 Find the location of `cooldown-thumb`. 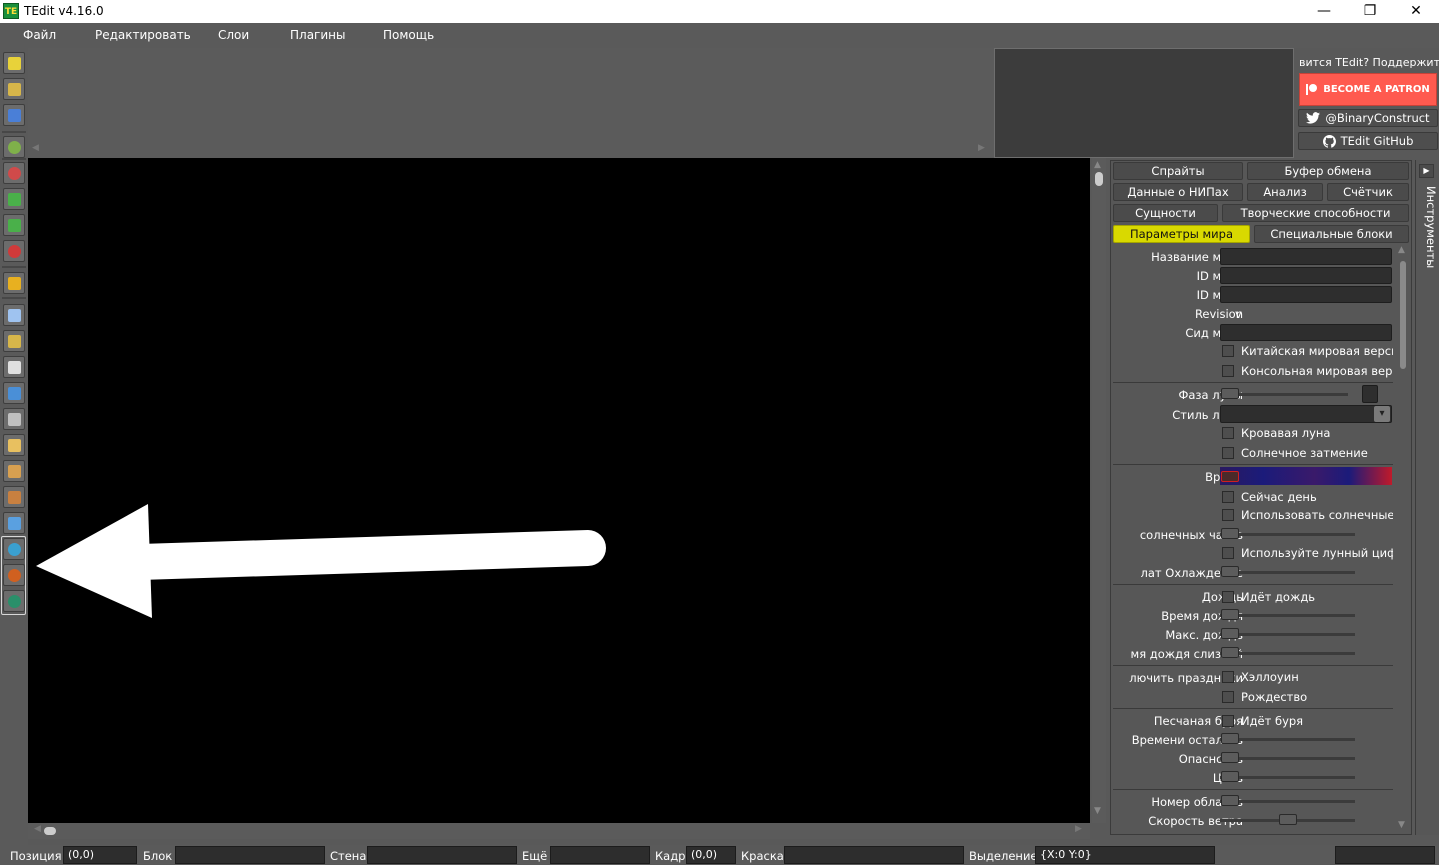

cooldown-thumb is located at coordinates (1230, 571).